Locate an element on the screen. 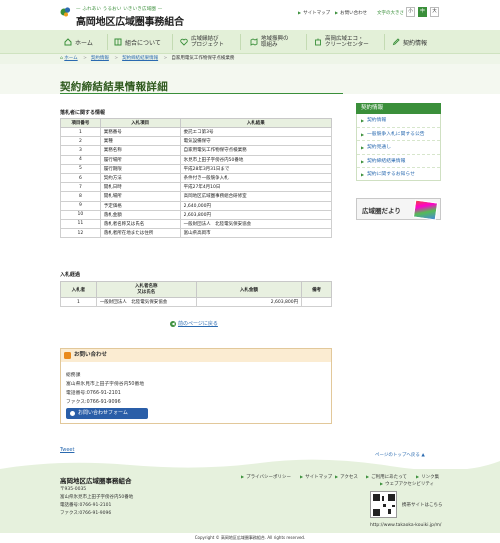  footer-link-terms: ▶ ご利用にあたって is located at coordinates (386, 477).